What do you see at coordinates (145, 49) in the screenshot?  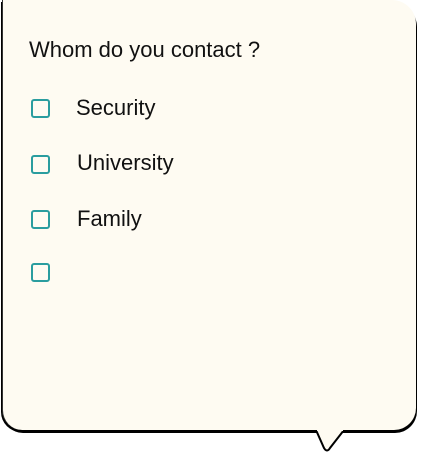 I see `question-text: Whom do you contact ?` at bounding box center [145, 49].